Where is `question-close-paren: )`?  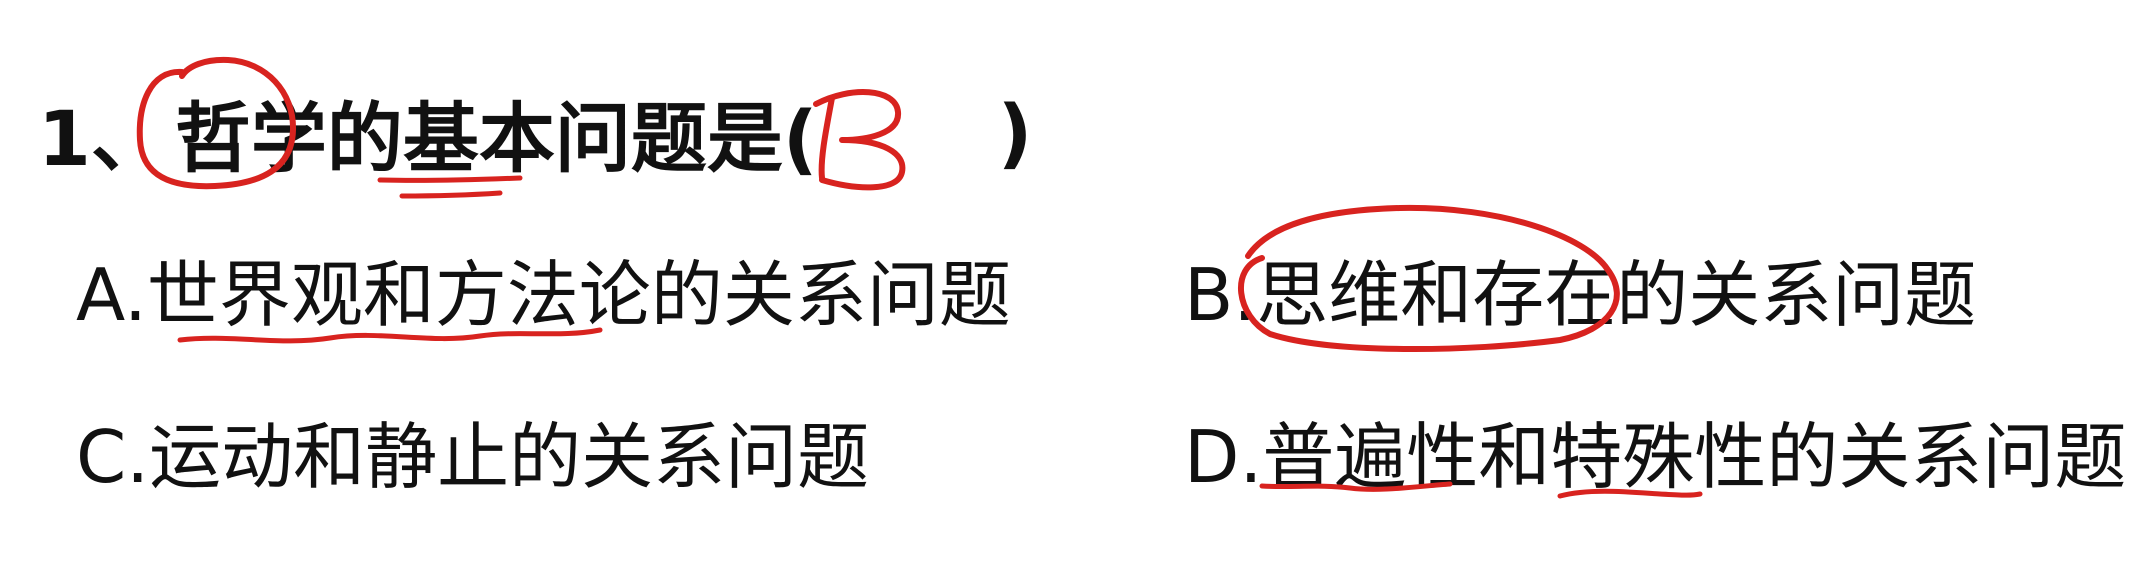 question-close-paren: ) is located at coordinates (1015, 132).